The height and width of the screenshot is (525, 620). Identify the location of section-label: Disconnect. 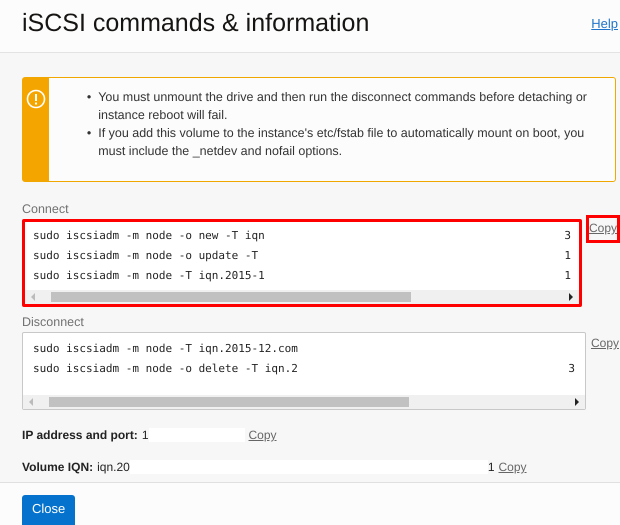
(53, 322).